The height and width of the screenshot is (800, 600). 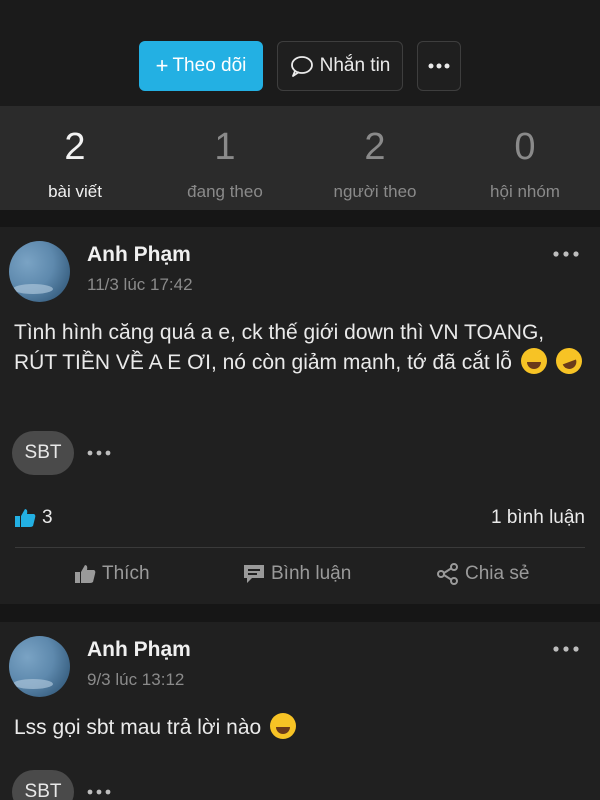 I want to click on stat-groups: 0 hội nhóm, so click(x=525, y=158).